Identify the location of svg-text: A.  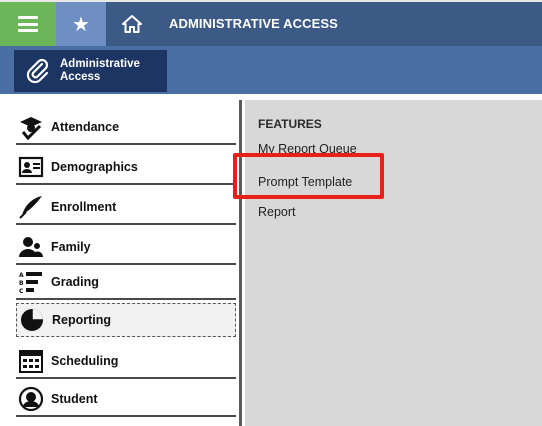
(21, 275).